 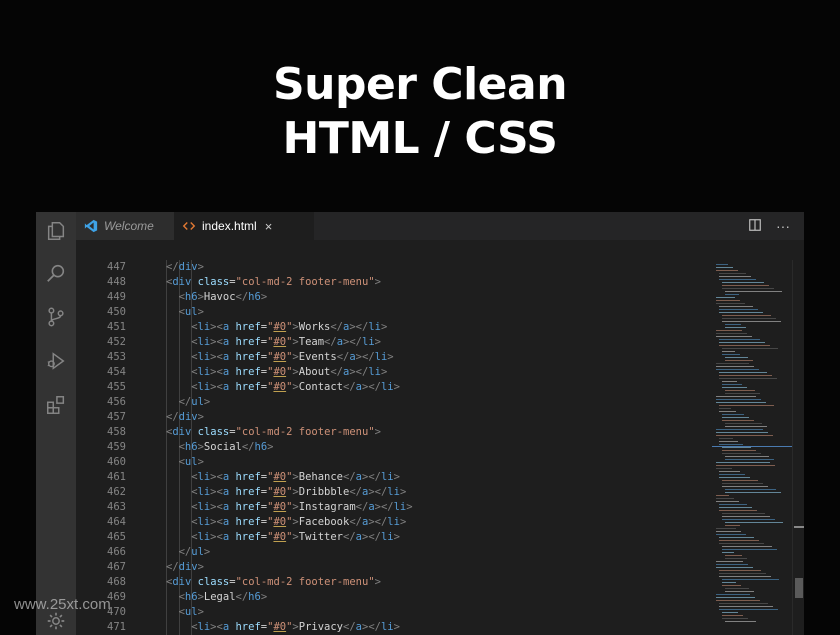 What do you see at coordinates (116, 342) in the screenshot?
I see `line-number: 452` at bounding box center [116, 342].